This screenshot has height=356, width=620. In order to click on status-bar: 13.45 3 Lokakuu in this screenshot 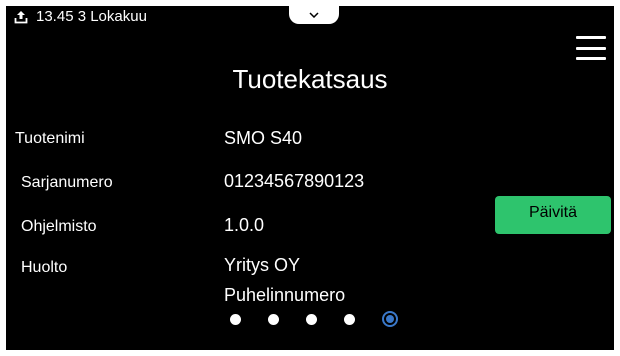, I will do `click(80, 16)`.